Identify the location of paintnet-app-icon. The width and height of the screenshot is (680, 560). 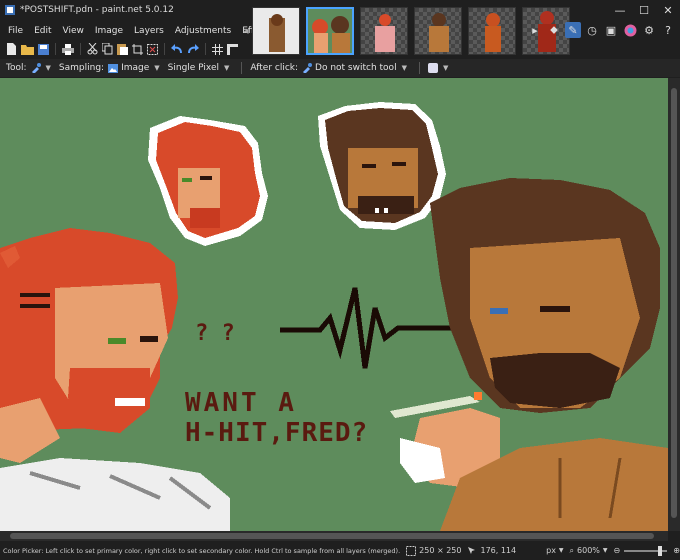
(10, 10).